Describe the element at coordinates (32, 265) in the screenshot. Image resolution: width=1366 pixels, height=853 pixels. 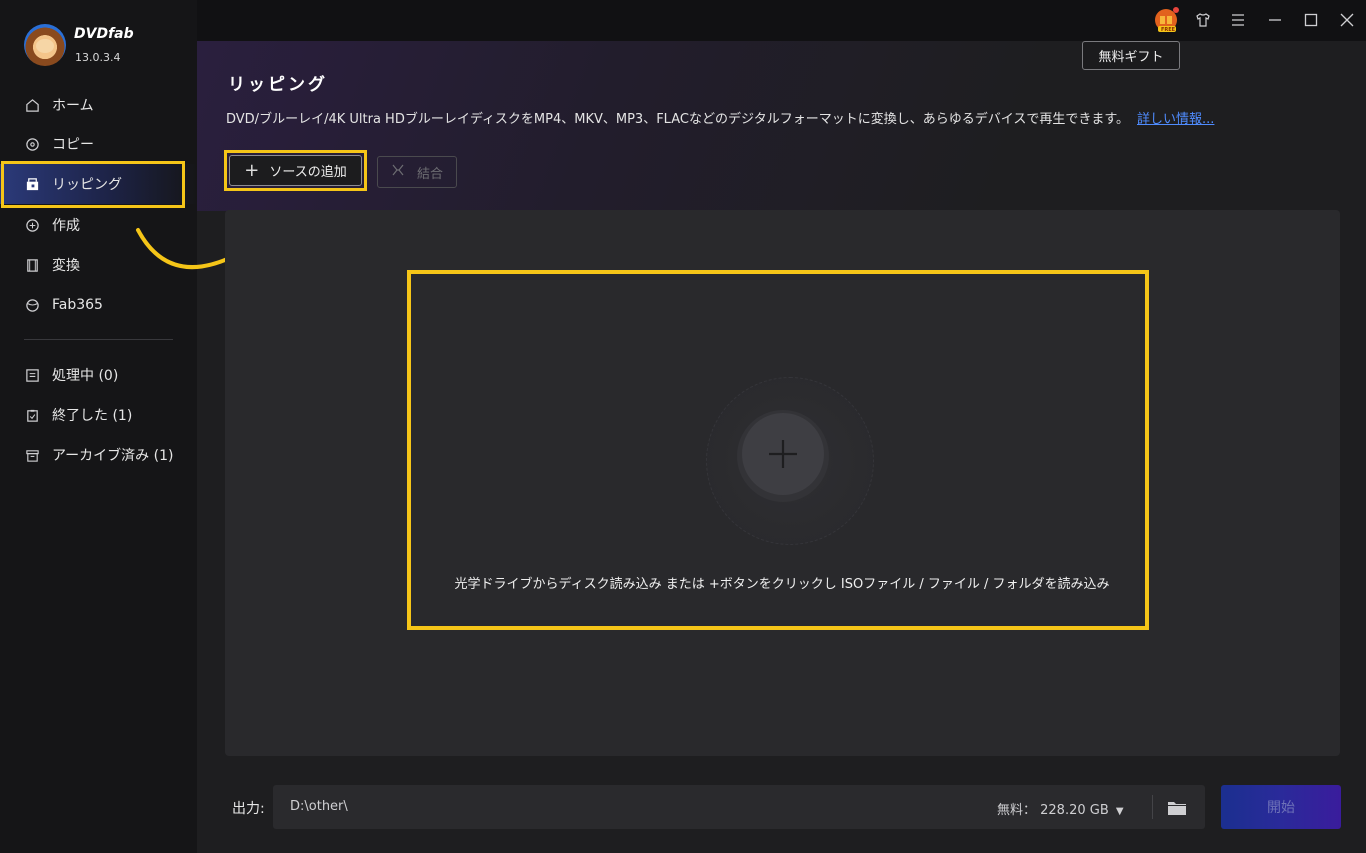
I see `film-icon` at that location.